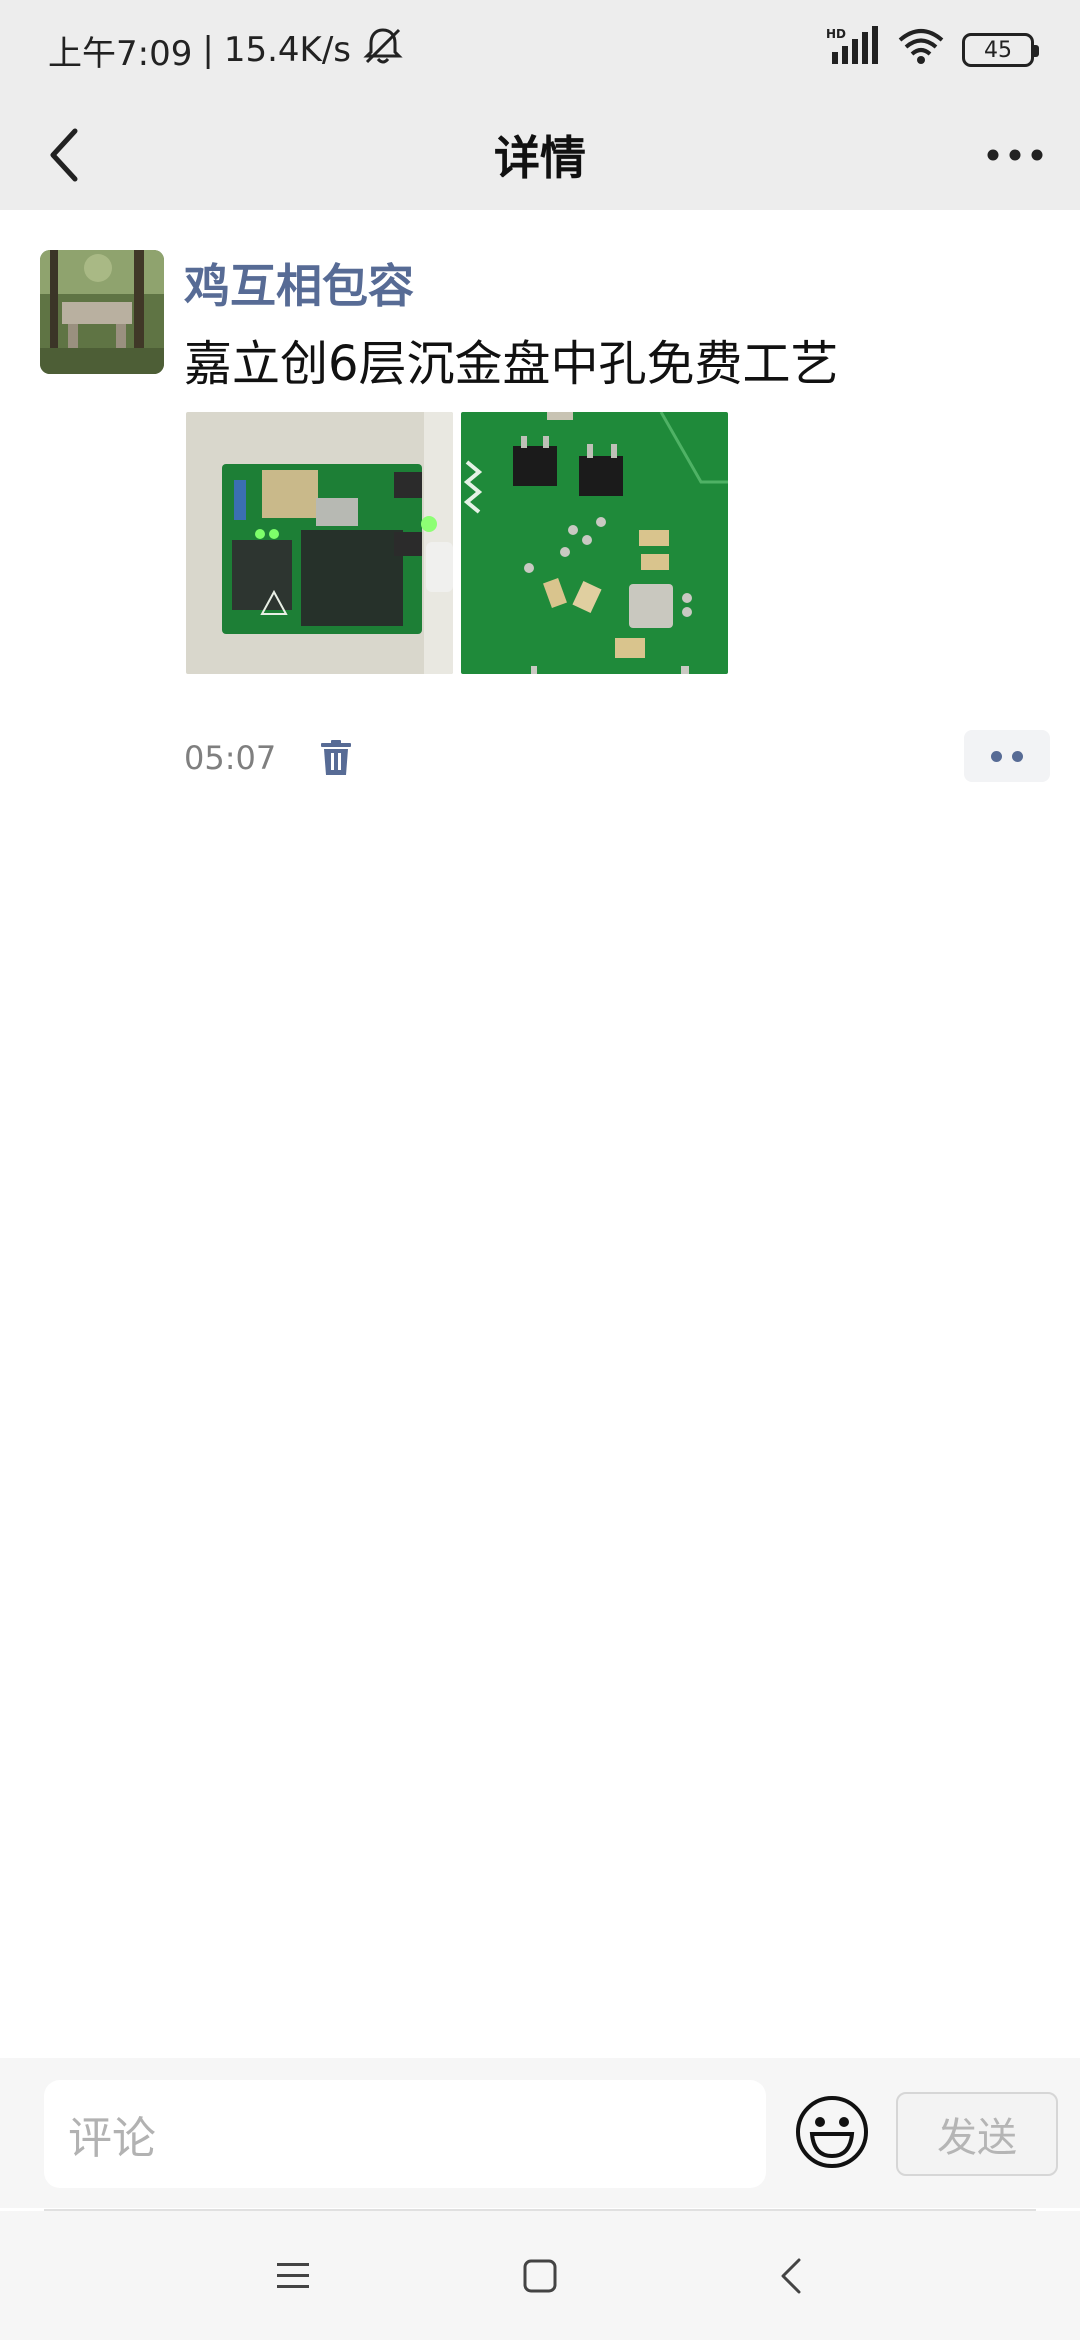 Image resolution: width=1080 pixels, height=2340 pixels. What do you see at coordinates (102, 312) in the screenshot?
I see `avatar` at bounding box center [102, 312].